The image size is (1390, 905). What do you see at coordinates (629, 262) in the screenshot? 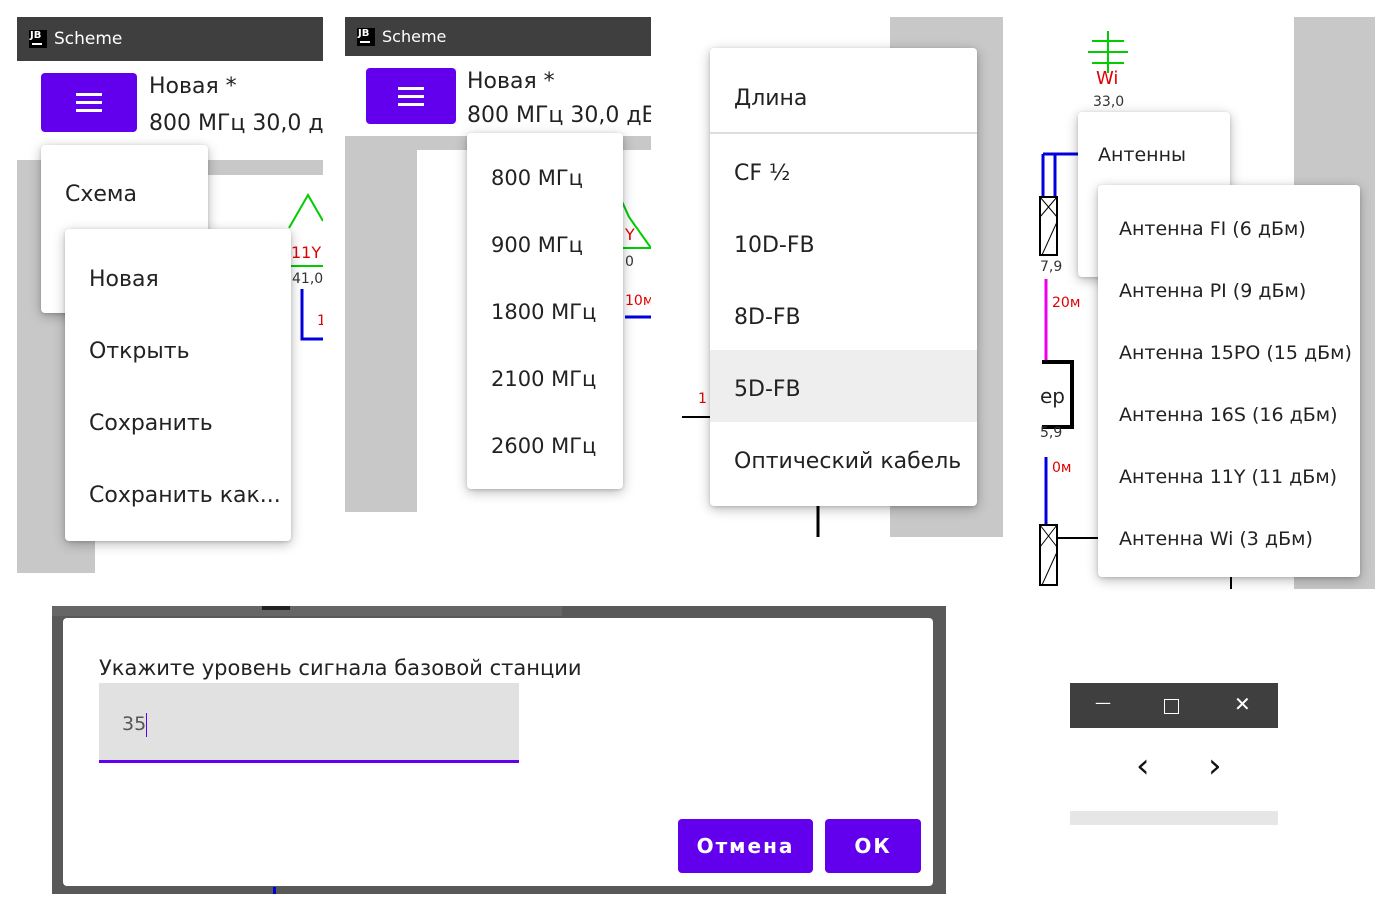
I see `antenna-value: 0` at bounding box center [629, 262].